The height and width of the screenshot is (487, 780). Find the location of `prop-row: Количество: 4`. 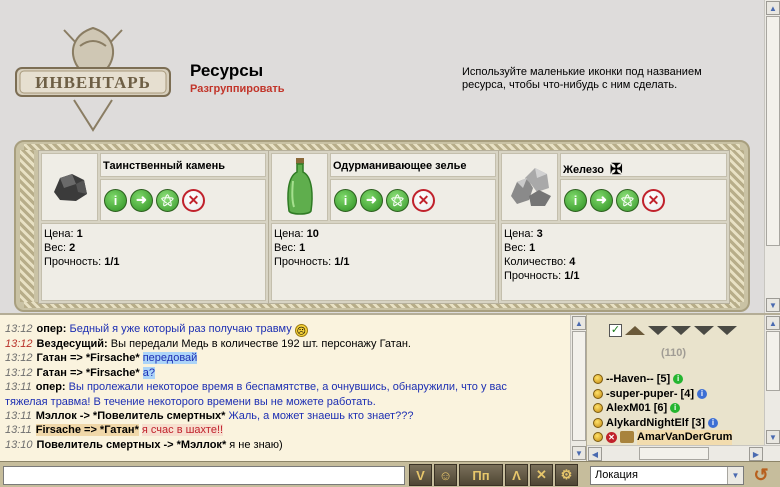

prop-row: Количество: 4 is located at coordinates (540, 262).